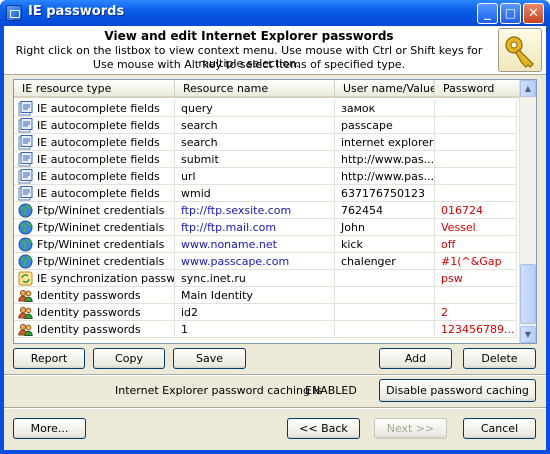 The height and width of the screenshot is (454, 550). I want to click on close-button: ✕, so click(533, 13).